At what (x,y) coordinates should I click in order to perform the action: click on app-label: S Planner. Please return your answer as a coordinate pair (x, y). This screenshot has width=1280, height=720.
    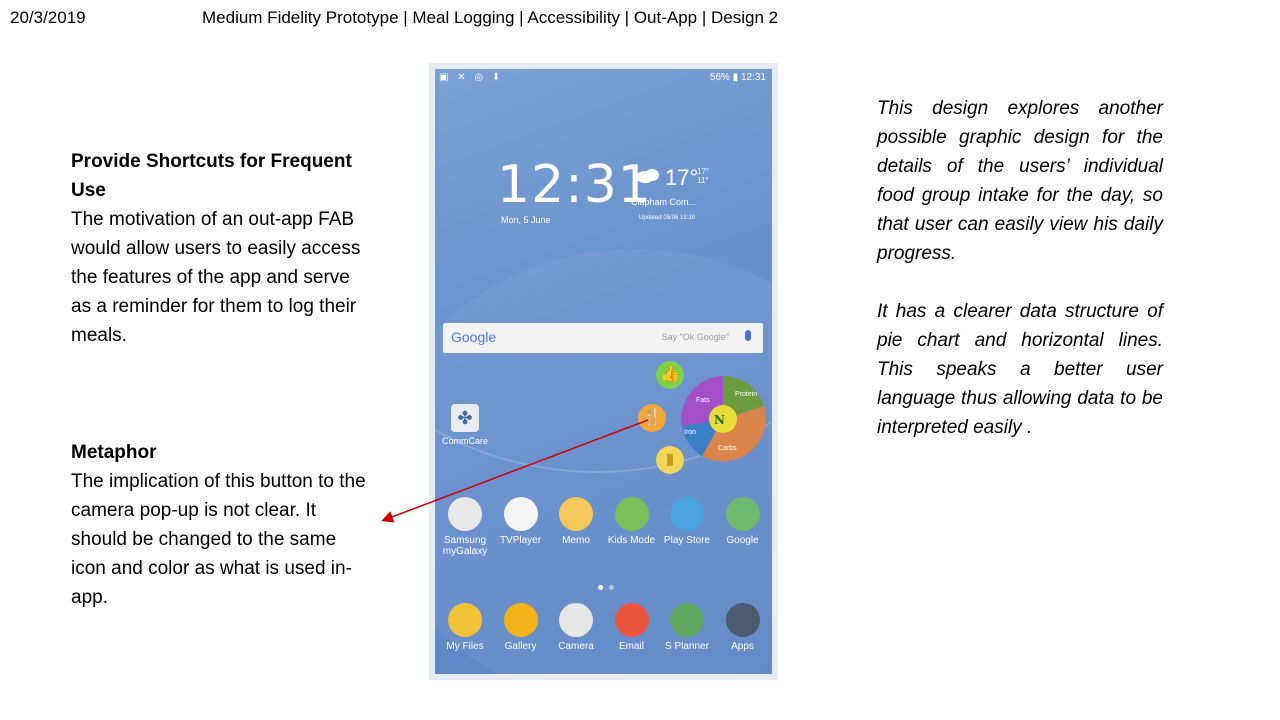
    Looking at the image, I should click on (687, 646).